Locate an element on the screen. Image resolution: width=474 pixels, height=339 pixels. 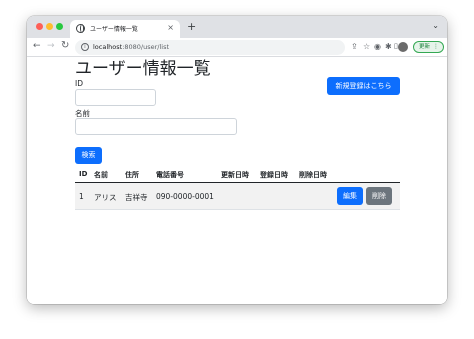
tab-close-icon: × is located at coordinates (170, 27).